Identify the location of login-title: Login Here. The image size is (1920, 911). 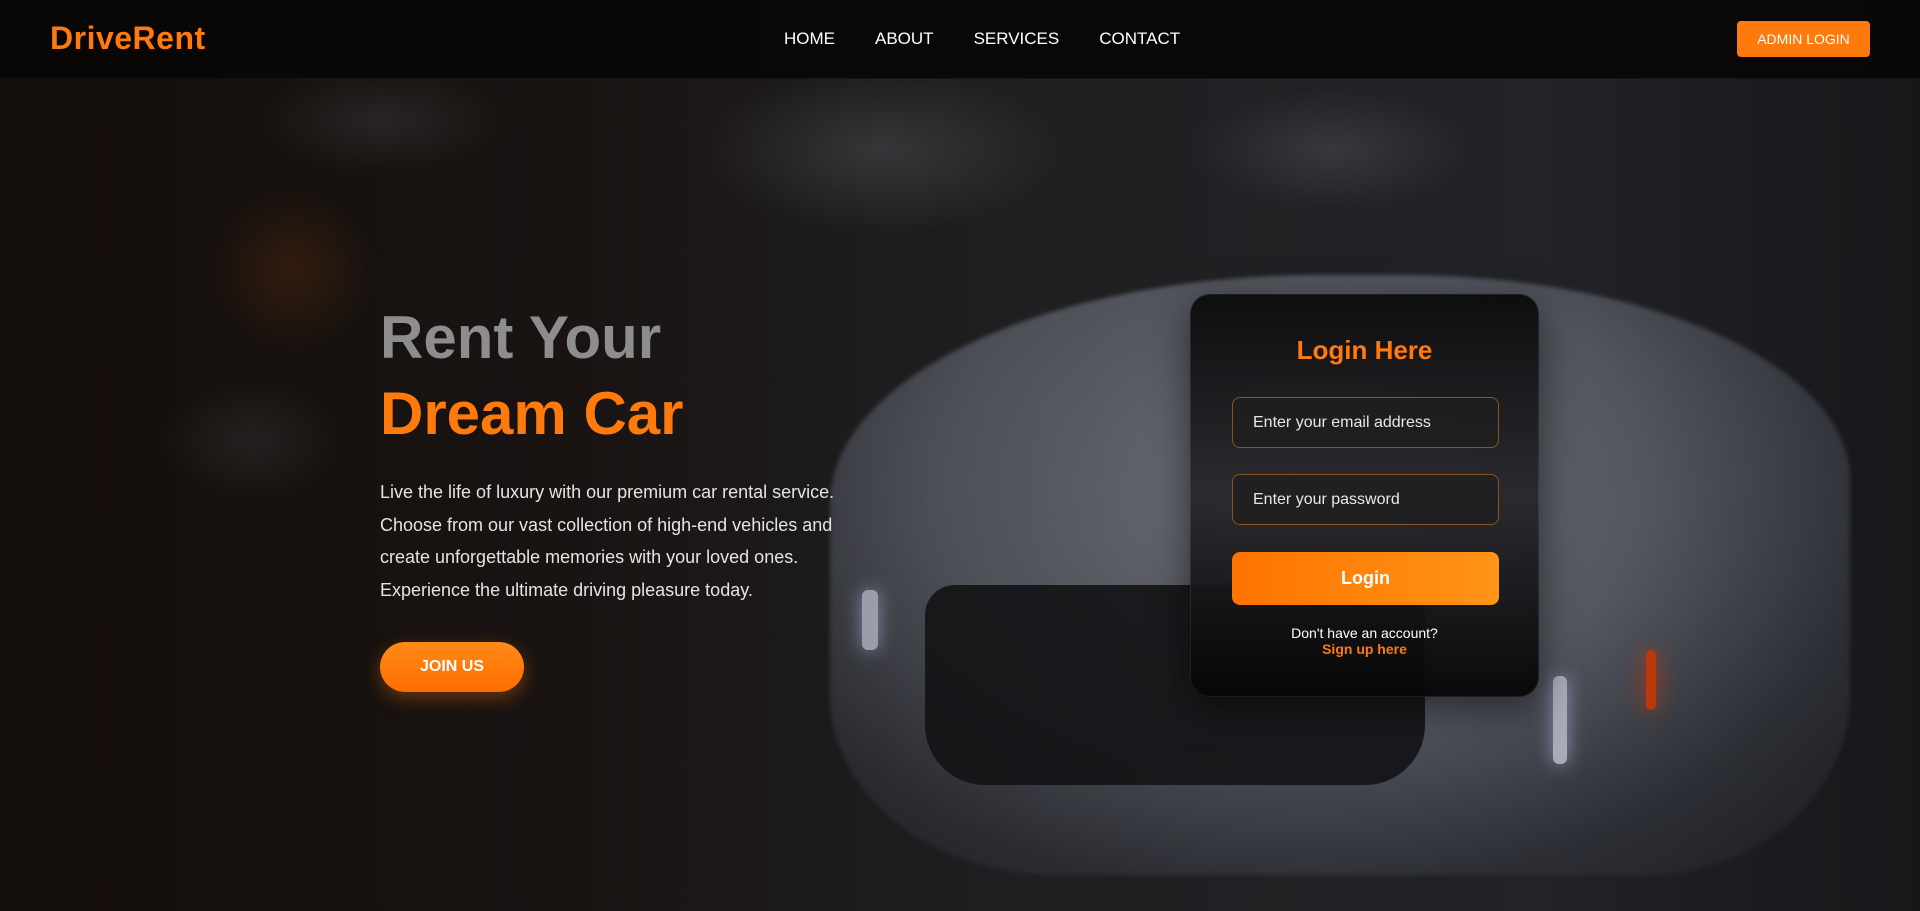
(1364, 350).